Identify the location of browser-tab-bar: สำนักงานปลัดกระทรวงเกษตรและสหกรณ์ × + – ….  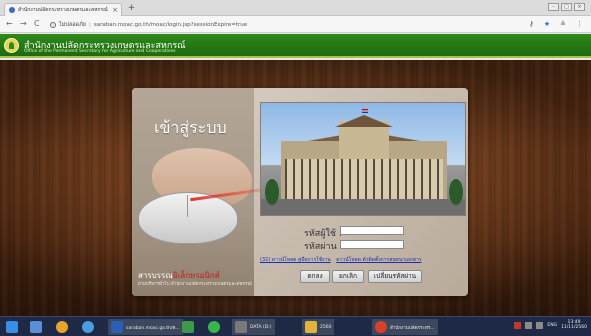
(295, 8).